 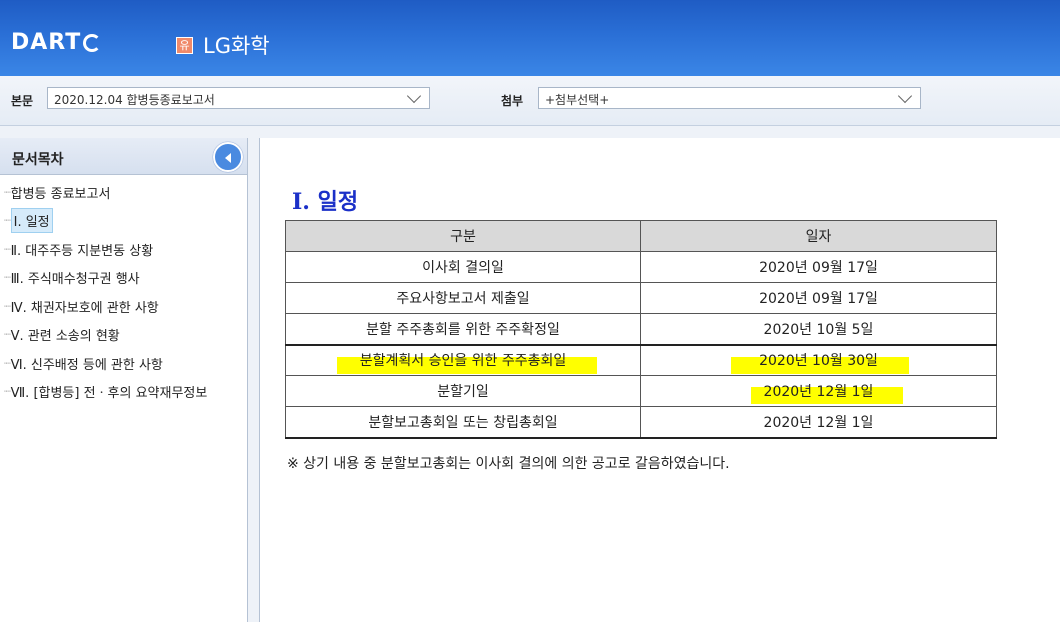 What do you see at coordinates (463, 267) in the screenshot?
I see `table-cell: 이사회 결의일` at bounding box center [463, 267].